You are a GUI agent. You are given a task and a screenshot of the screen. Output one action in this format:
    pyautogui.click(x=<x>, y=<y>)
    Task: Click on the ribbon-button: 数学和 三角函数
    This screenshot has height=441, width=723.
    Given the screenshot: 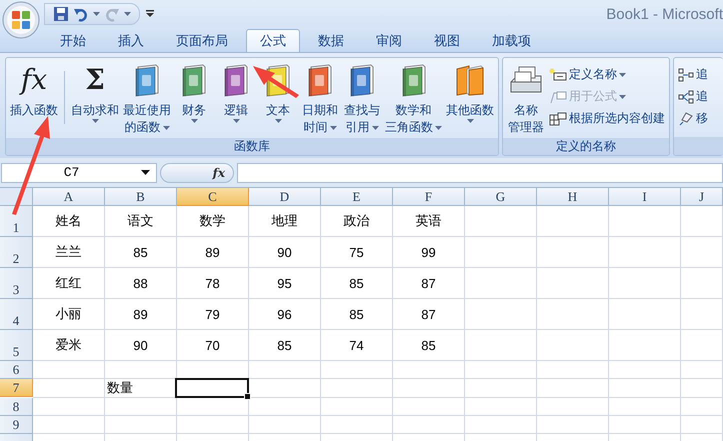 What is the action you would take?
    pyautogui.click(x=413, y=99)
    